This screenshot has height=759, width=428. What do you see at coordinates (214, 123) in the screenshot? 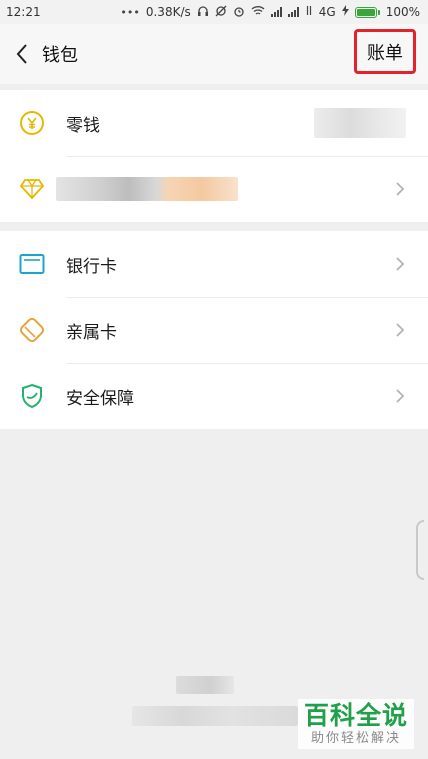
I see `list-item-change: 零钱` at bounding box center [214, 123].